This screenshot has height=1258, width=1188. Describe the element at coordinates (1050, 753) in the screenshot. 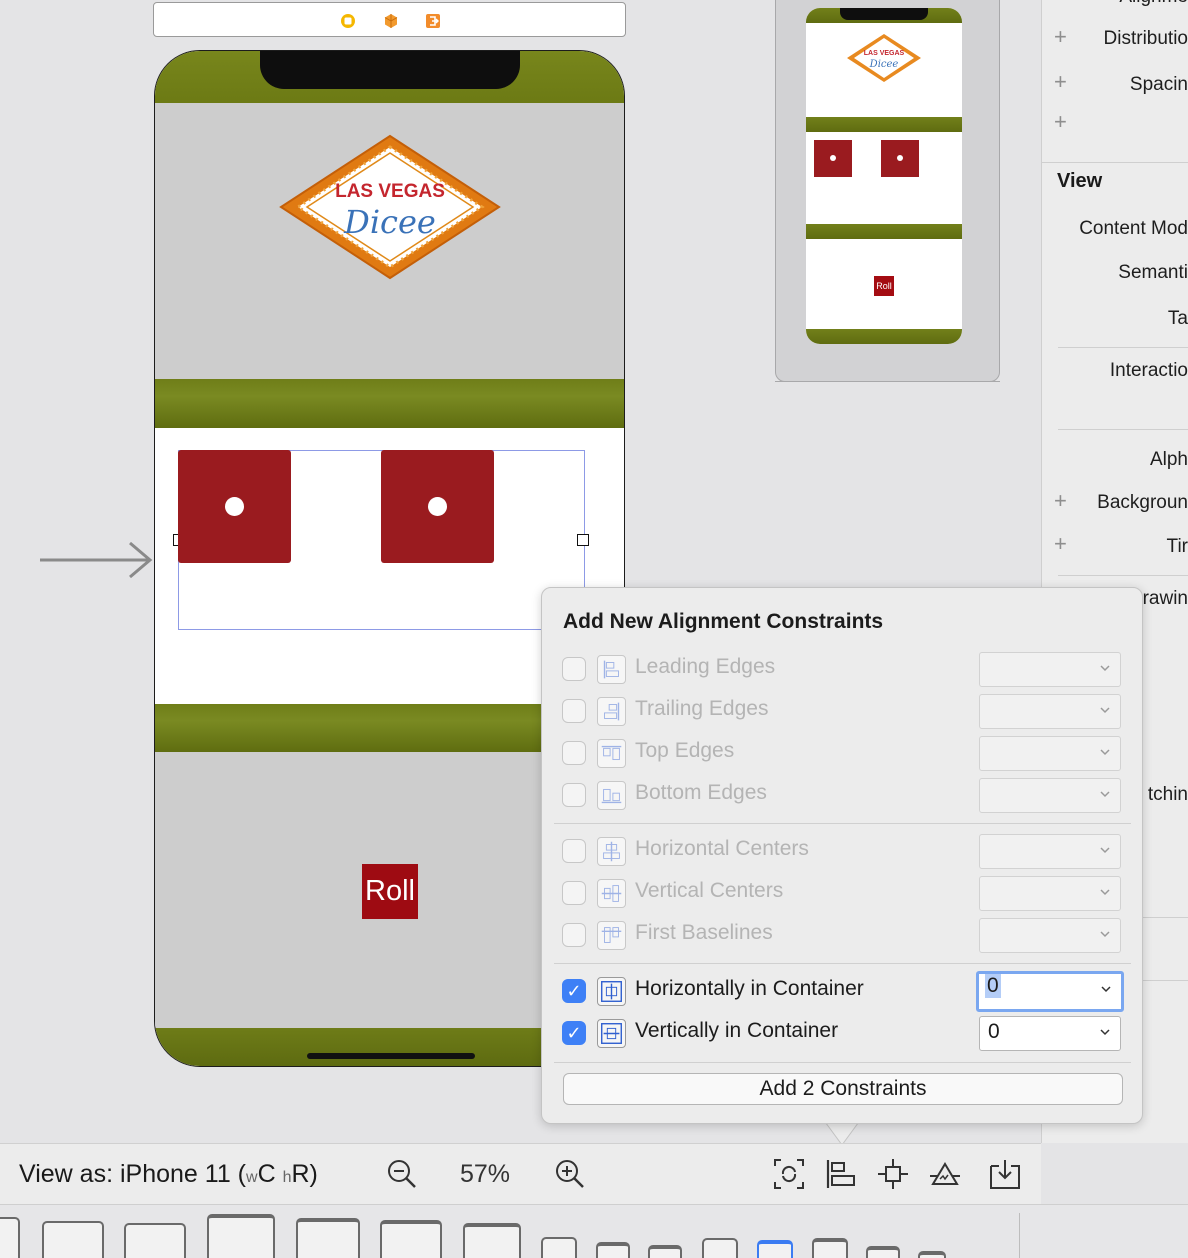

I see `top-edges-value-select` at that location.